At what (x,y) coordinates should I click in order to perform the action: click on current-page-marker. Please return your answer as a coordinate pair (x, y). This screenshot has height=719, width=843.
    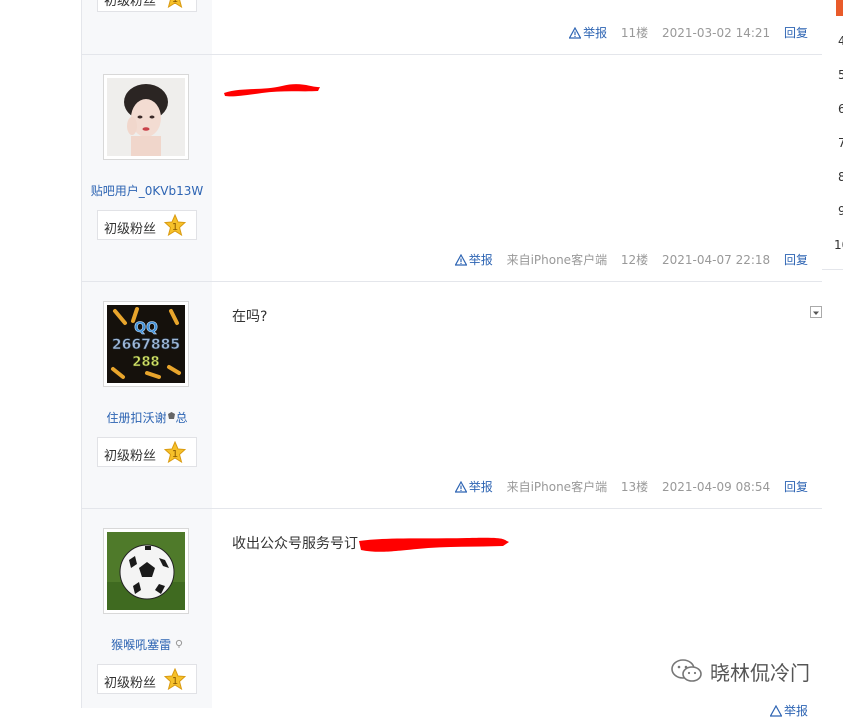
    Looking at the image, I should click on (839, 8).